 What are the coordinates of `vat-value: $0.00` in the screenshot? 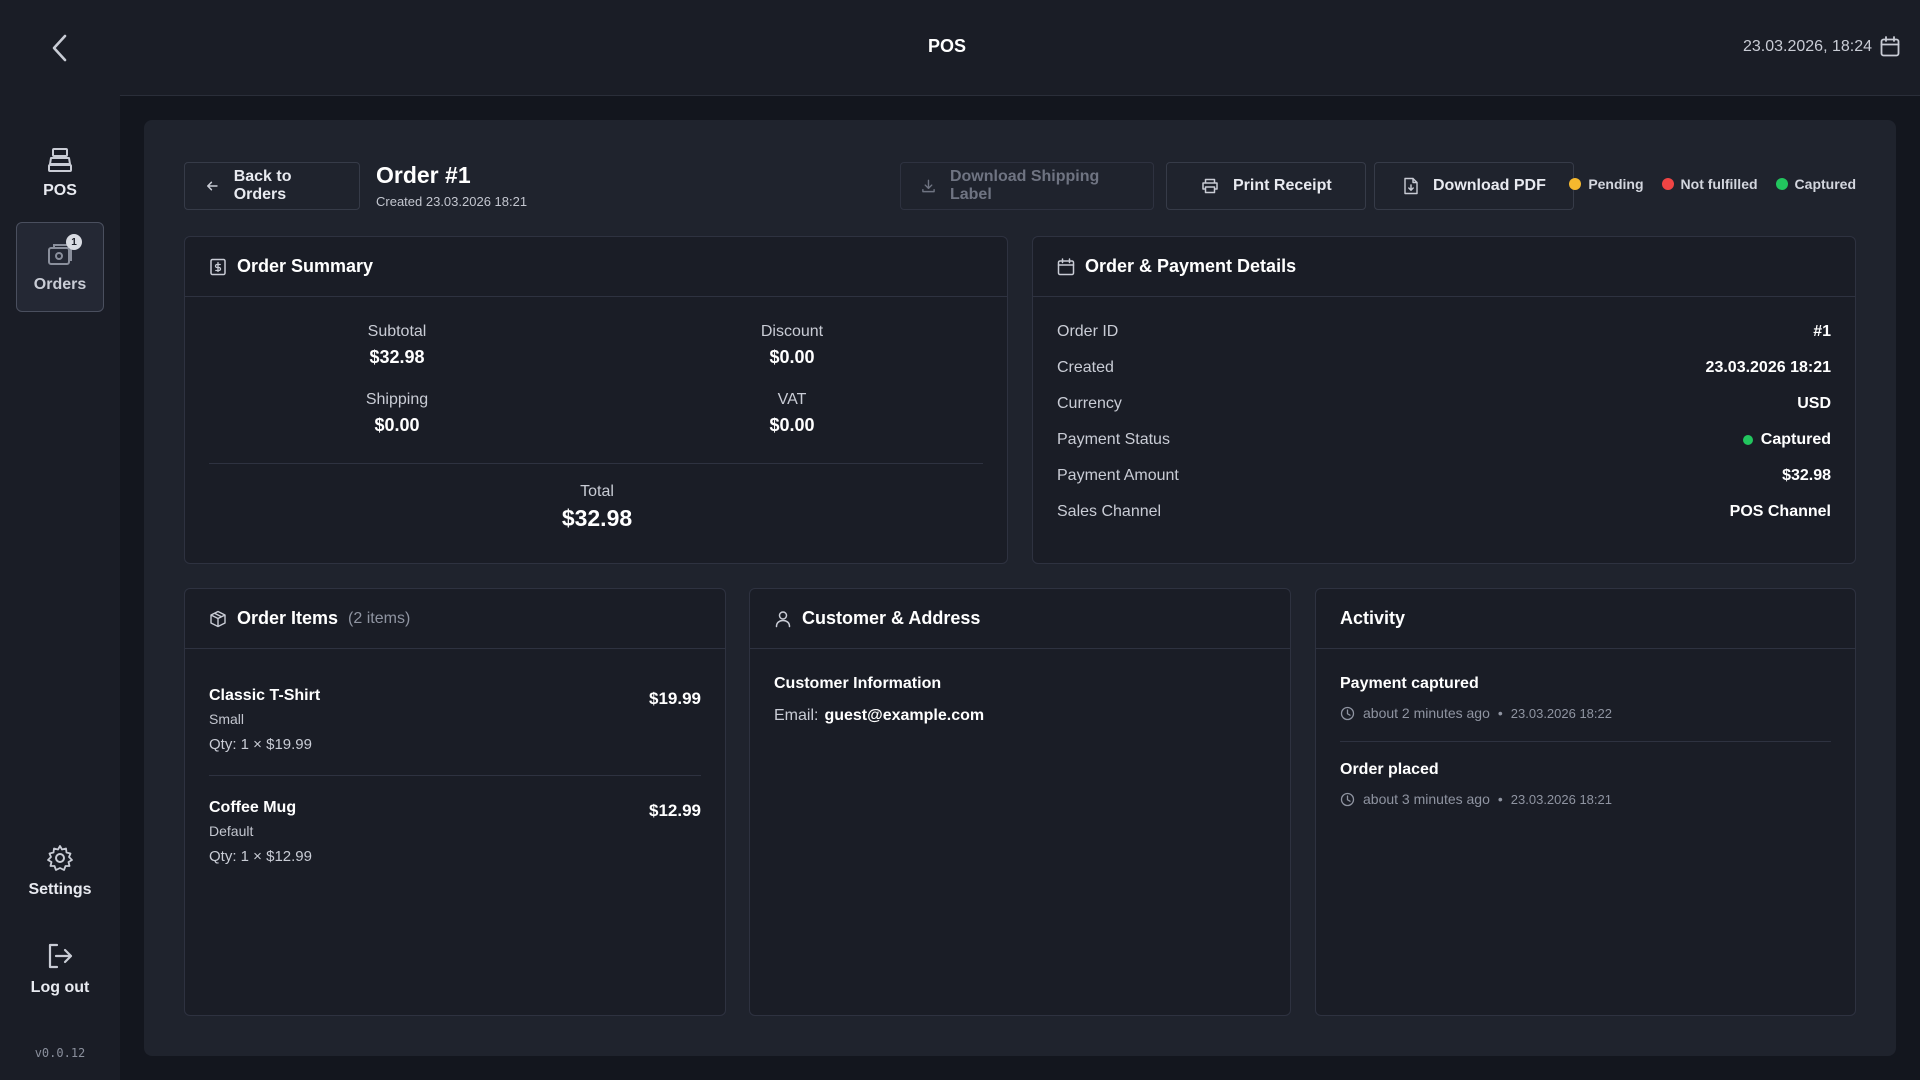 It's located at (792, 425).